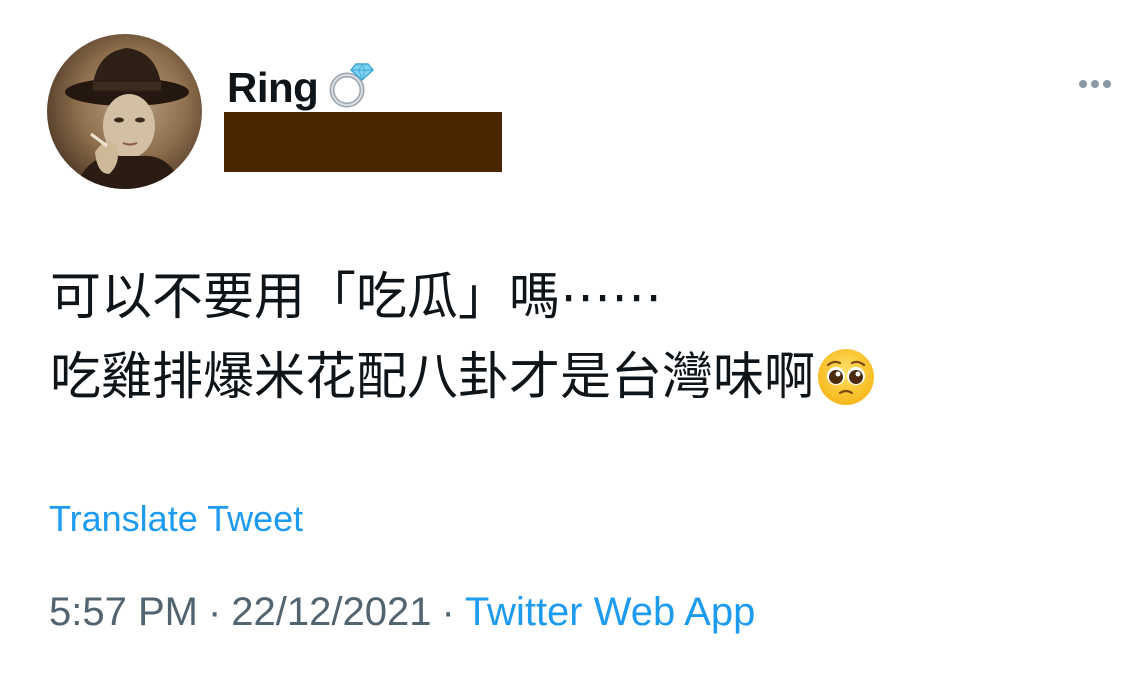 The height and width of the screenshot is (674, 1128). I want to click on more-options-button, so click(1095, 84).